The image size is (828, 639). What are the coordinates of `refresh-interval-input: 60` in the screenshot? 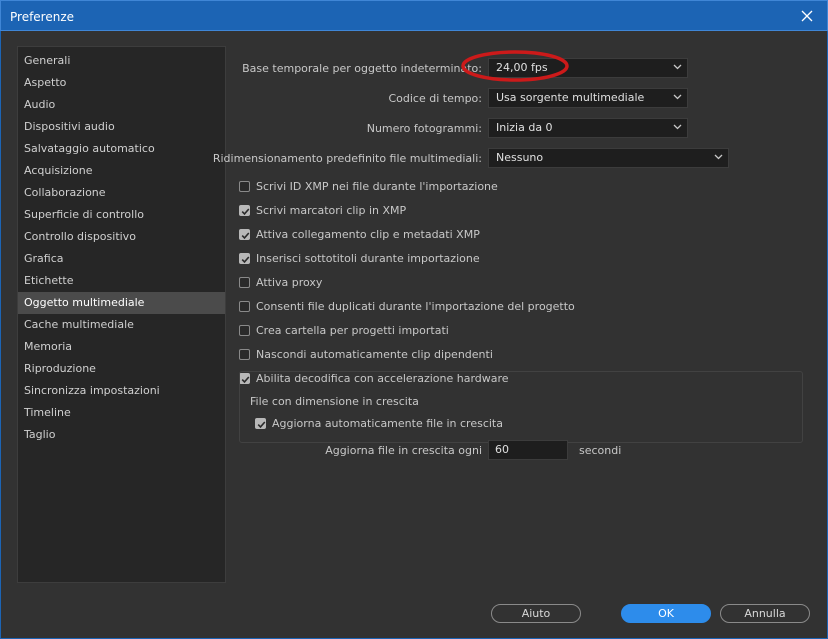 It's located at (528, 450).